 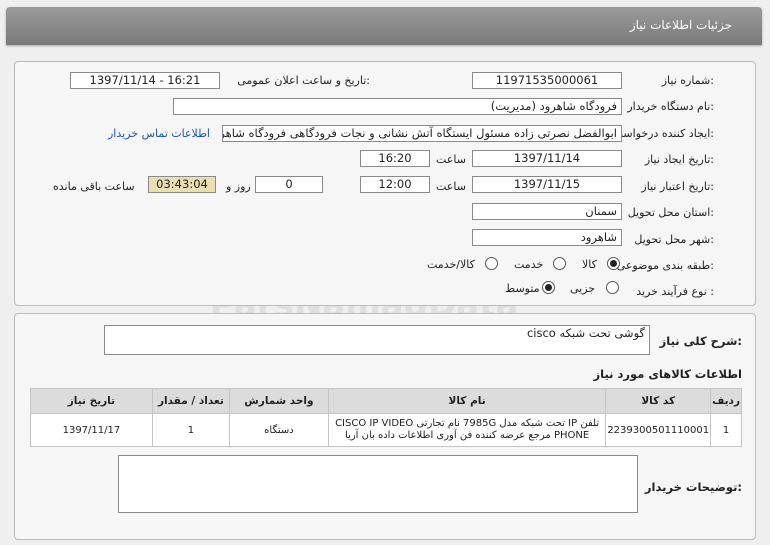 I want to click on process-option-medium: متوسط, so click(x=522, y=288).